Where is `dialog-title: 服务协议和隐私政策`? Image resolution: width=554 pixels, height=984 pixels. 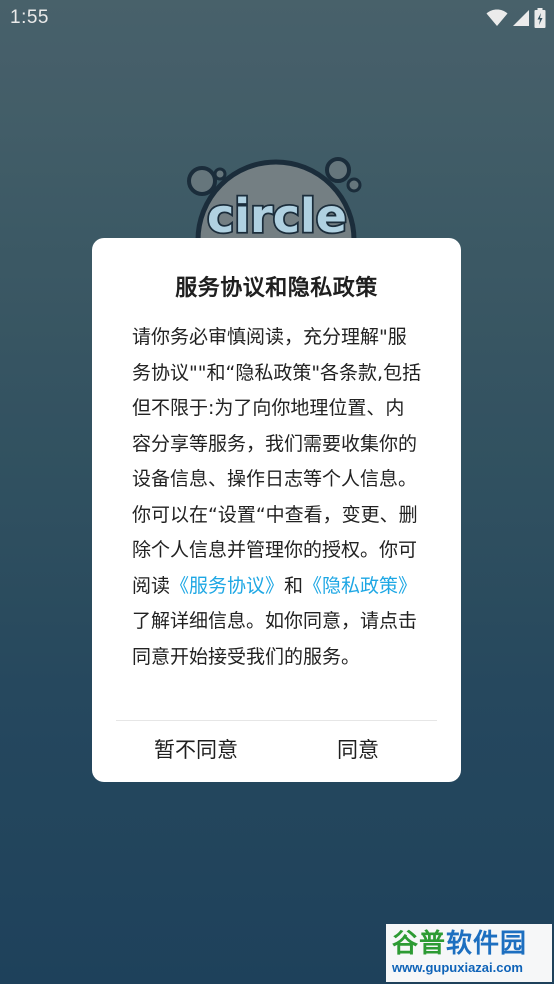
dialog-title: 服务协议和隐私政策 is located at coordinates (276, 288).